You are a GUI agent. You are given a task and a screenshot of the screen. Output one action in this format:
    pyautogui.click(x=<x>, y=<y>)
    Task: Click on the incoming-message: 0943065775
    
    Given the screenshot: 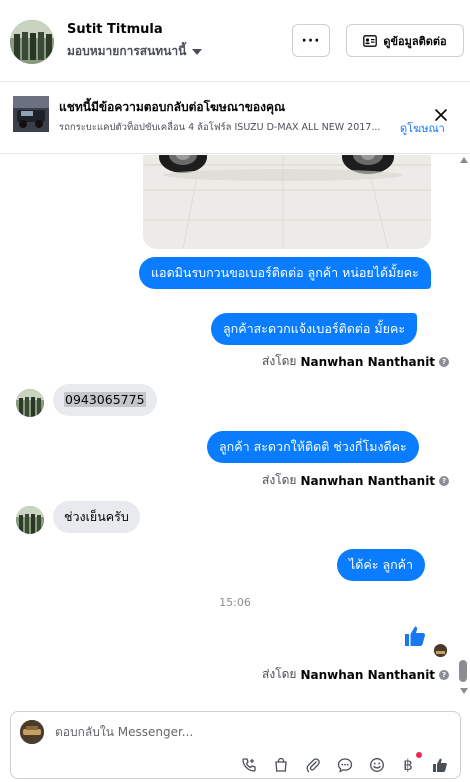 What is the action you would take?
    pyautogui.click(x=105, y=400)
    